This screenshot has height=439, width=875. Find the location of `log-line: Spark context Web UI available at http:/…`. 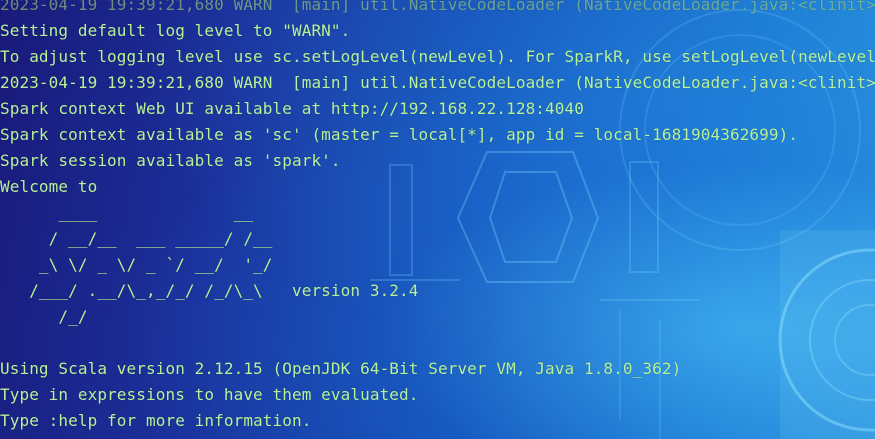

log-line: Spark context Web UI available at http:/… is located at coordinates (292, 108).